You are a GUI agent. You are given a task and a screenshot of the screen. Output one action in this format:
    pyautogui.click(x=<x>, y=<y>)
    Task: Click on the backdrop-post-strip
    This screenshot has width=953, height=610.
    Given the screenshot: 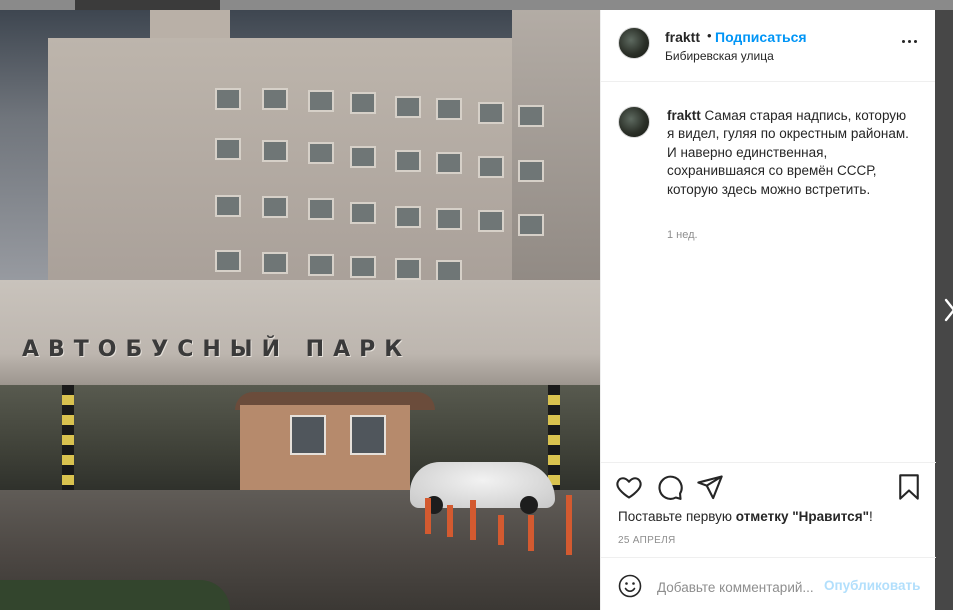 What is the action you would take?
    pyautogui.click(x=147, y=5)
    